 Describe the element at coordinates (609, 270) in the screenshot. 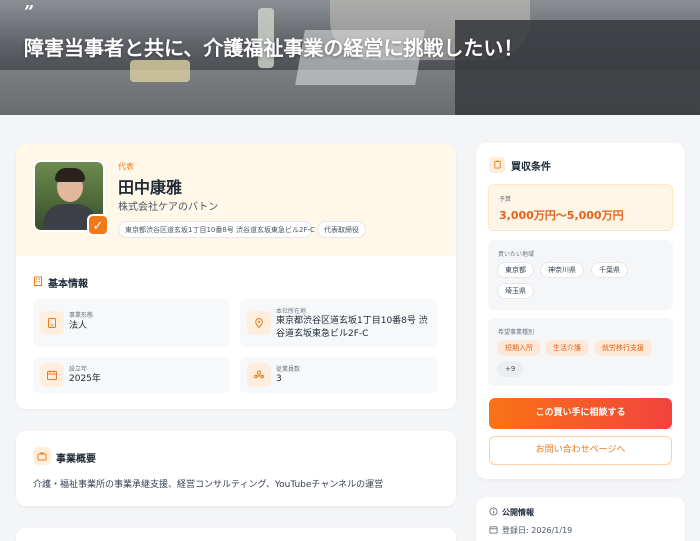

I see `region-chip: 千葉県` at that location.